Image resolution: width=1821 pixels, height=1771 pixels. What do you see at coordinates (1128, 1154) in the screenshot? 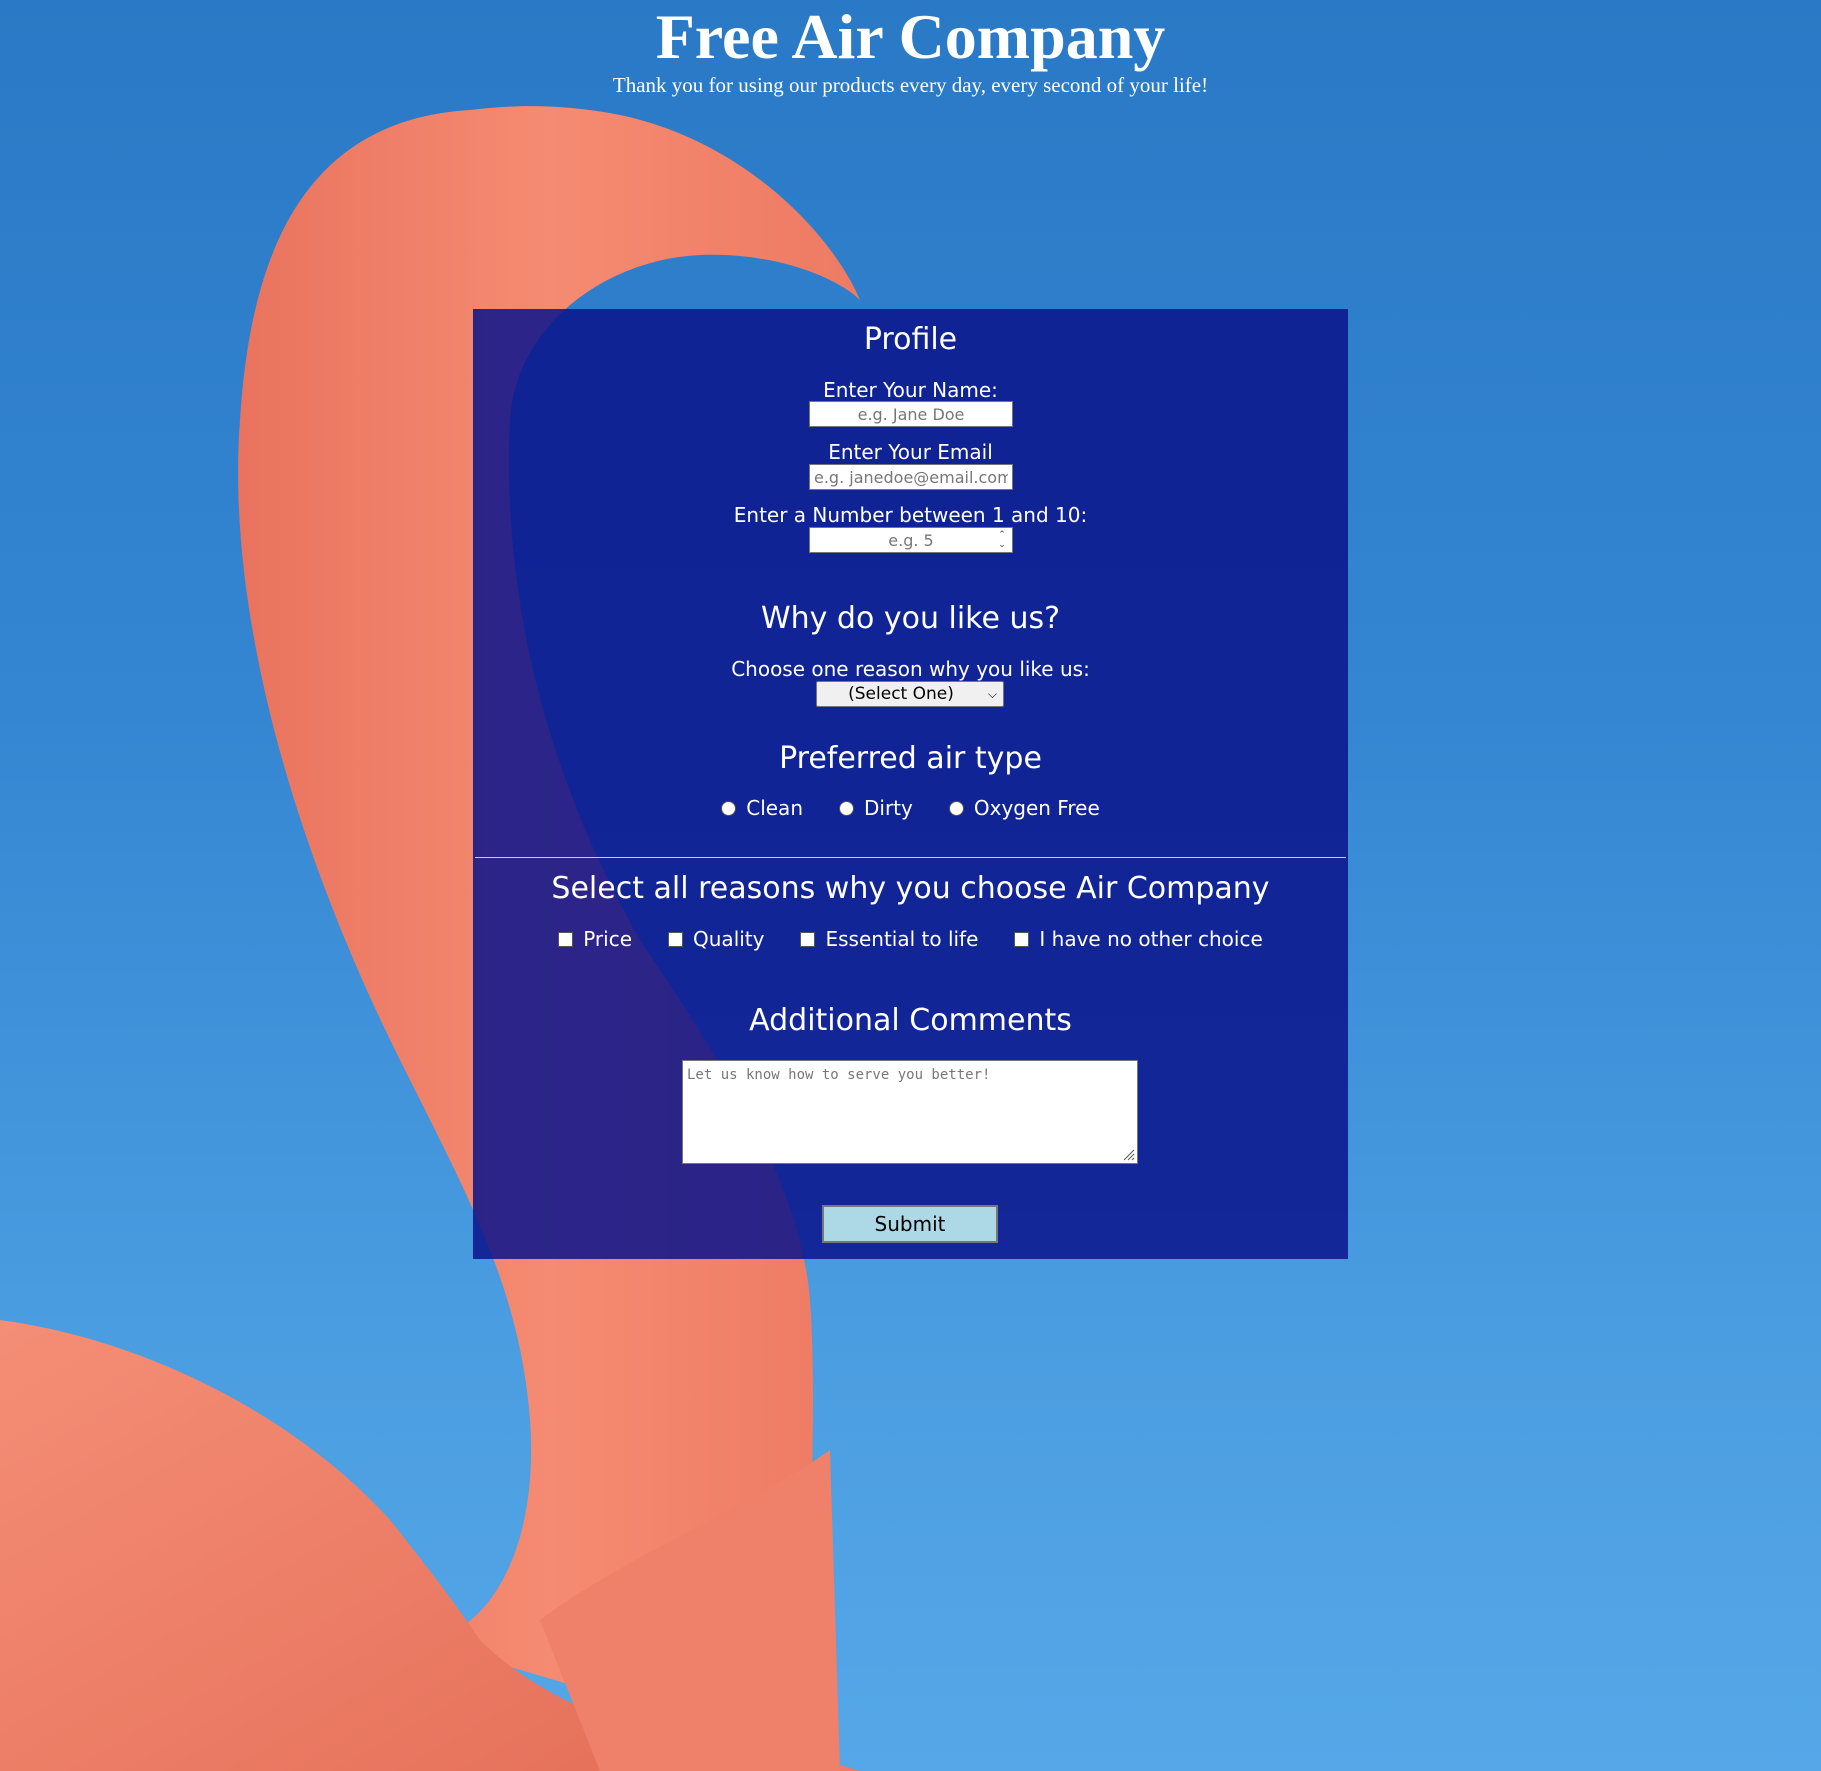
I see `resize-grip-icon` at bounding box center [1128, 1154].